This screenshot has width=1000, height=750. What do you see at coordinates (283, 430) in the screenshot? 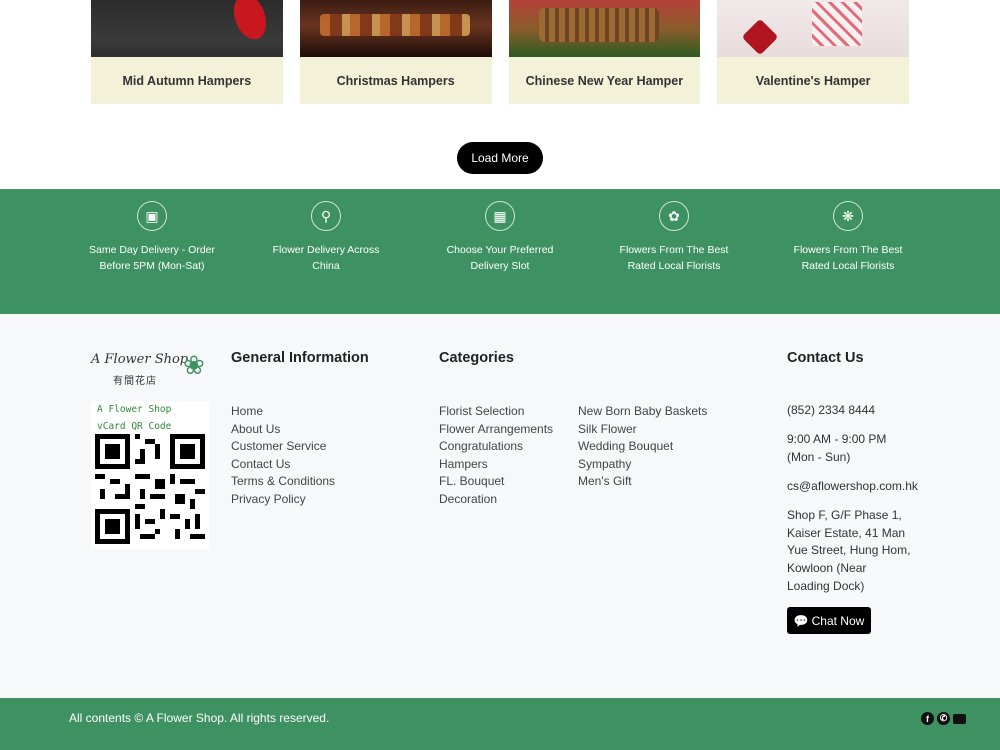
I see `footer-link-about: About Us` at bounding box center [283, 430].